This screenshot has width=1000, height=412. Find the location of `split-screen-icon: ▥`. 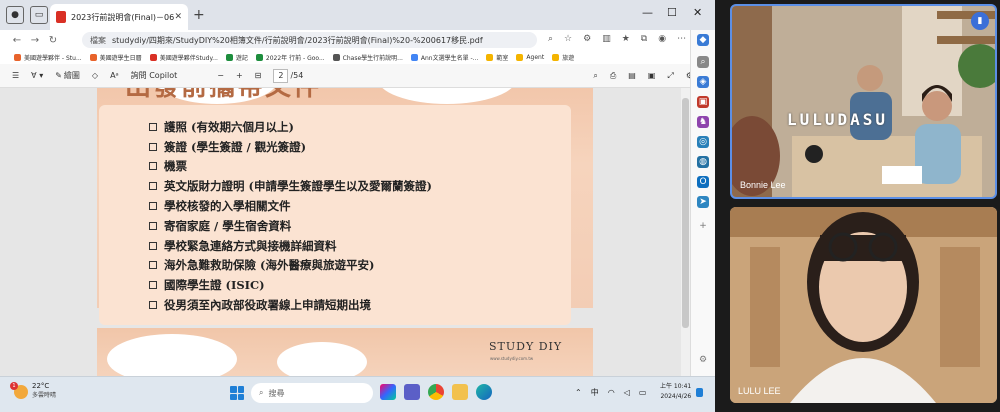

split-screen-icon: ▥ is located at coordinates (606, 39).